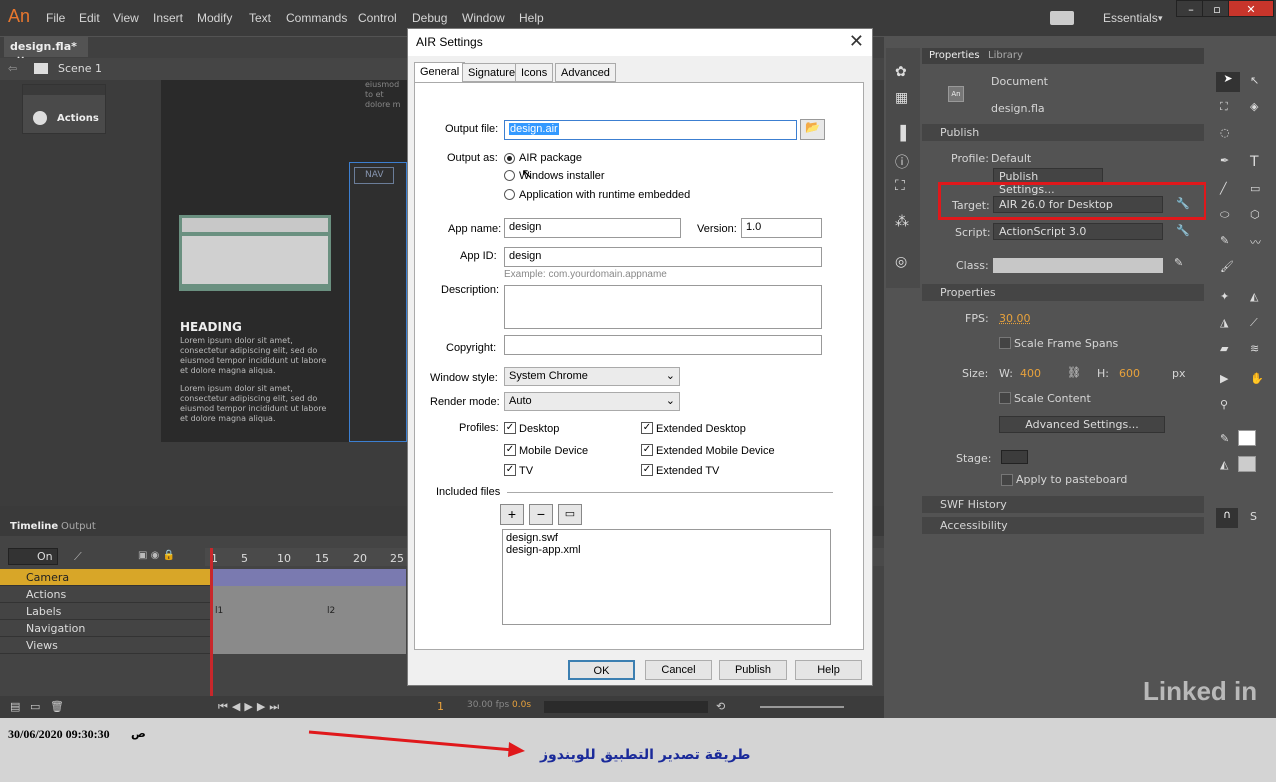 The height and width of the screenshot is (782, 1276). What do you see at coordinates (585, 72) in the screenshot?
I see `tab-advanced: Advanced` at bounding box center [585, 72].